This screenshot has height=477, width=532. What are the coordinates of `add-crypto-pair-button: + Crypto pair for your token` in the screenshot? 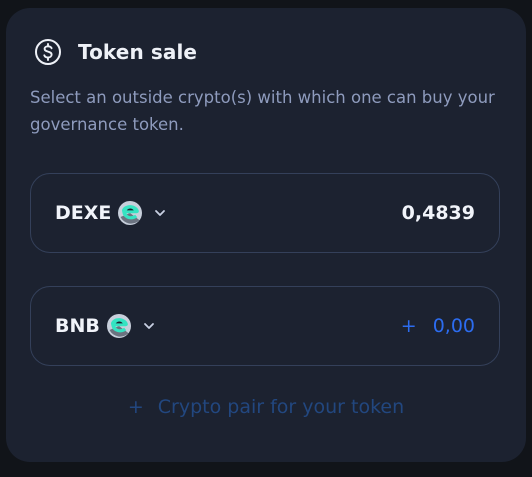 It's located at (266, 407).